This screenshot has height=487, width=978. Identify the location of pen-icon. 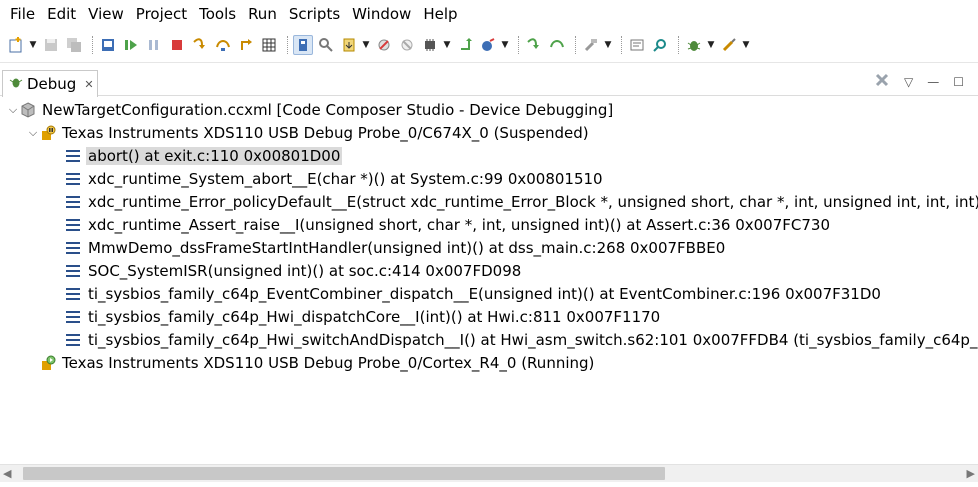
(729, 45).